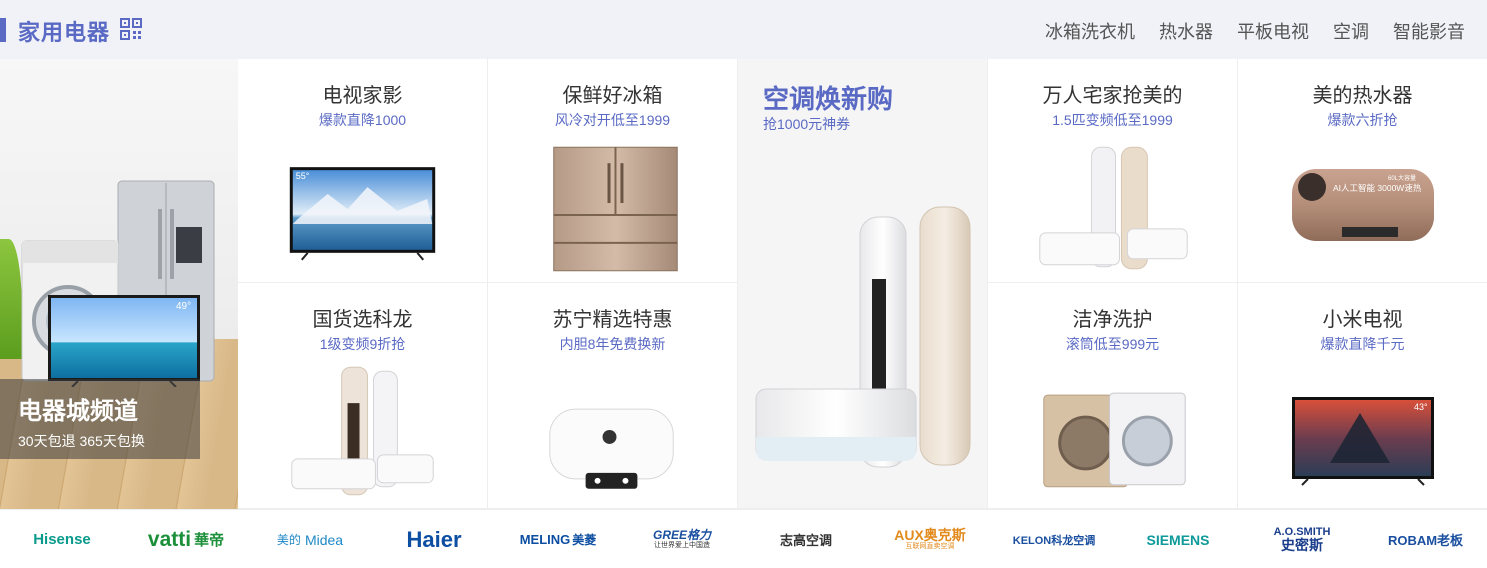  What do you see at coordinates (828, 99) in the screenshot?
I see `featured-title: 空调焕新购` at bounding box center [828, 99].